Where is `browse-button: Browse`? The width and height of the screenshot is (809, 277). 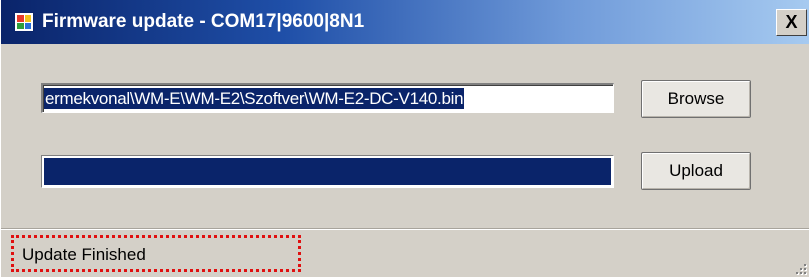
browse-button: Browse is located at coordinates (696, 99).